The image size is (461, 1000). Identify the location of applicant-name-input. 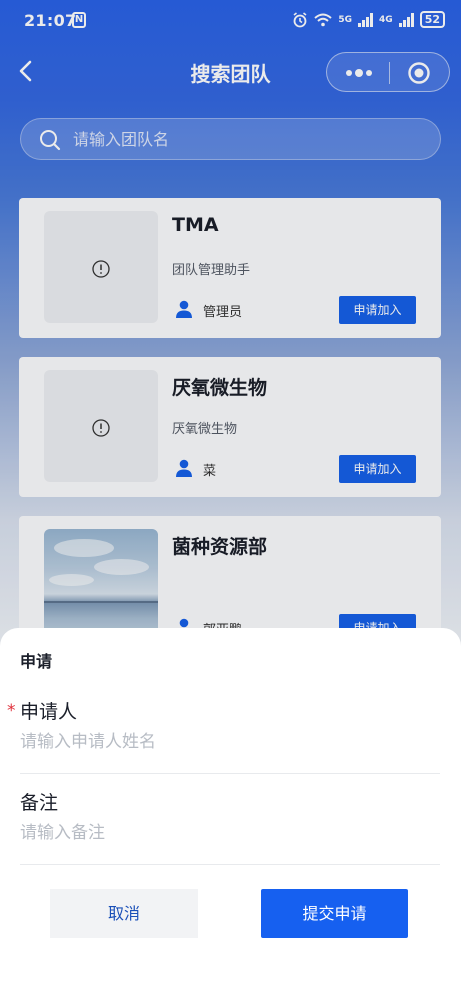
(230, 742).